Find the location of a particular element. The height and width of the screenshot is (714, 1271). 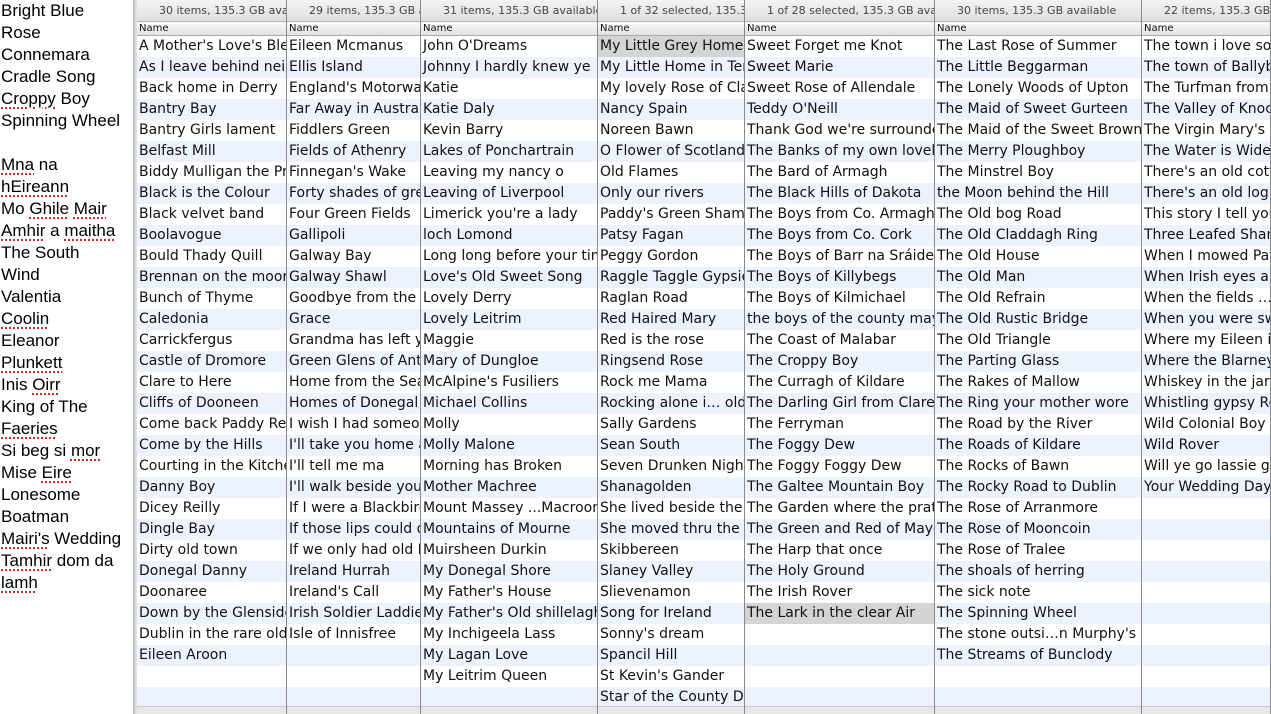

file-row: Katie Daly is located at coordinates (509, 109).